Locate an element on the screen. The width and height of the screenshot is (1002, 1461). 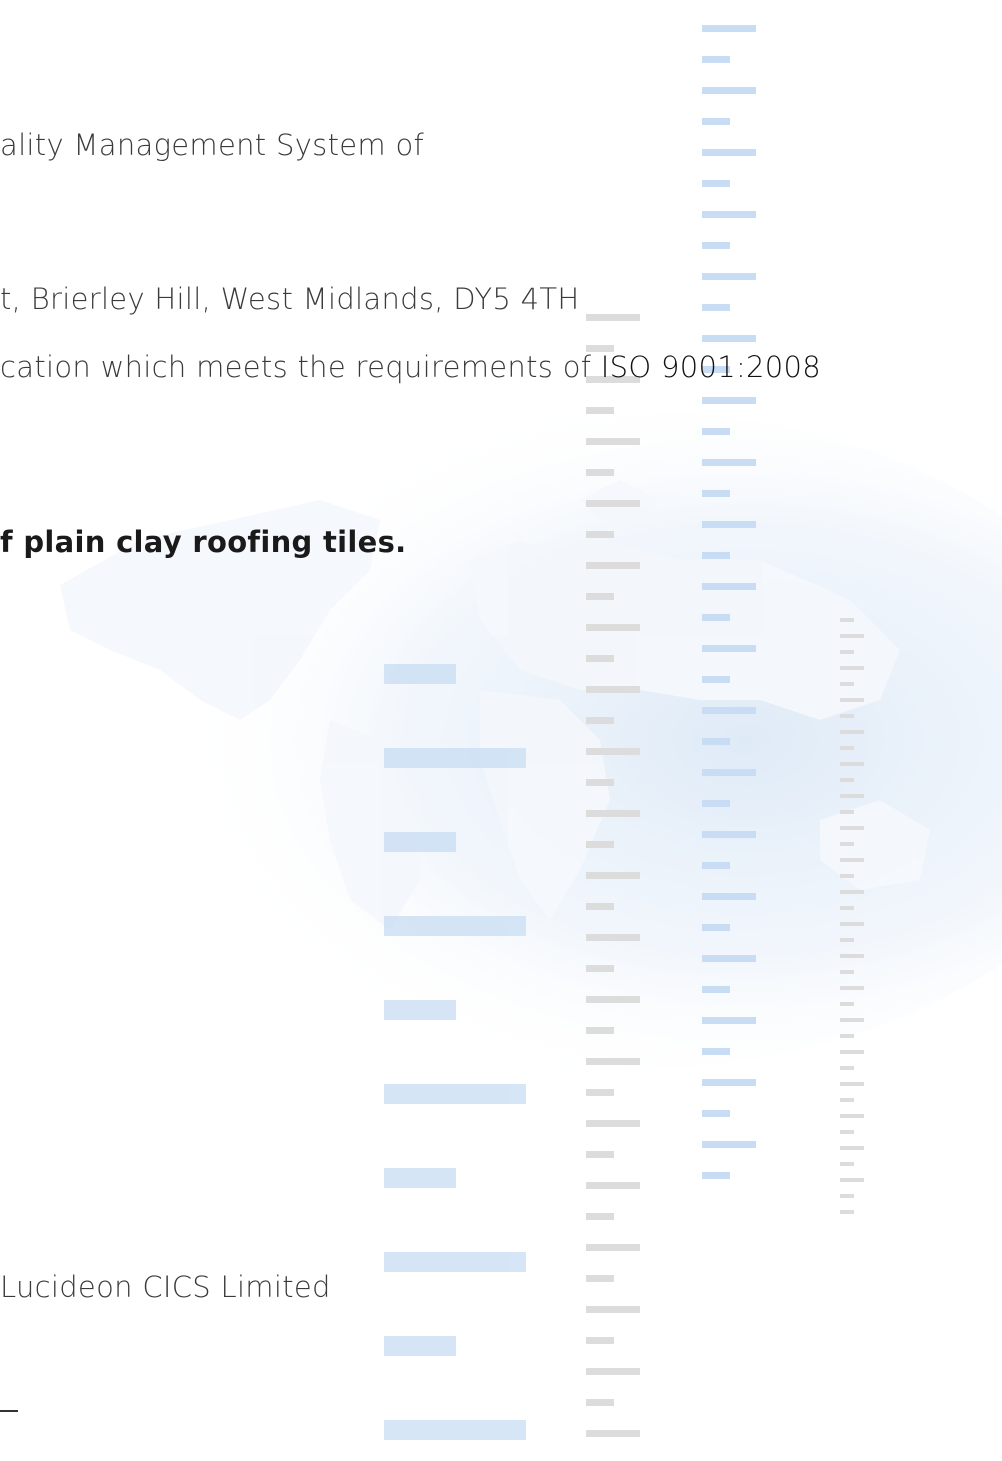
scope-statement: f plain clay roofing tiles. is located at coordinates (203, 542).